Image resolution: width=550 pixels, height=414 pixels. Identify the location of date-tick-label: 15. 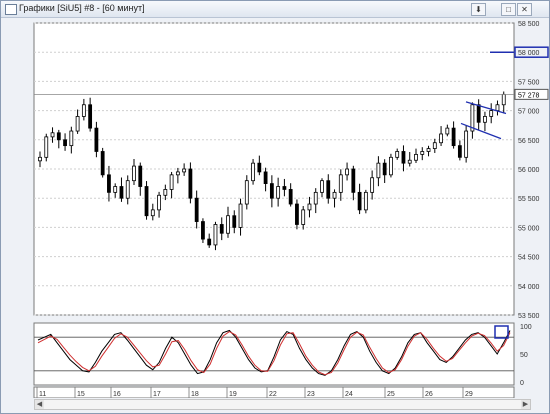
(81, 394).